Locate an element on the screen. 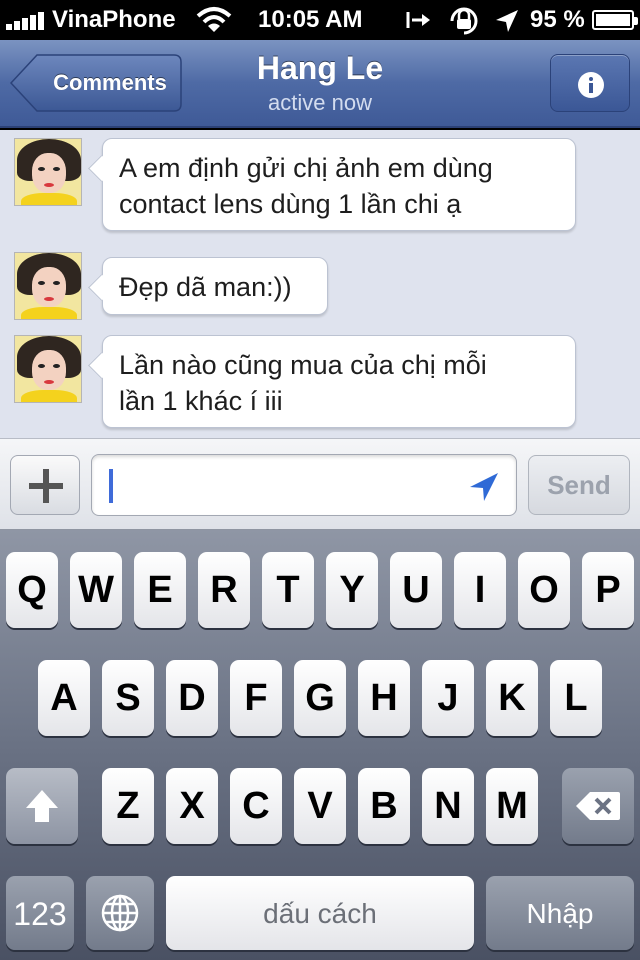 The height and width of the screenshot is (960, 640). message-bubble: Đẹp dã man:)) is located at coordinates (215, 286).